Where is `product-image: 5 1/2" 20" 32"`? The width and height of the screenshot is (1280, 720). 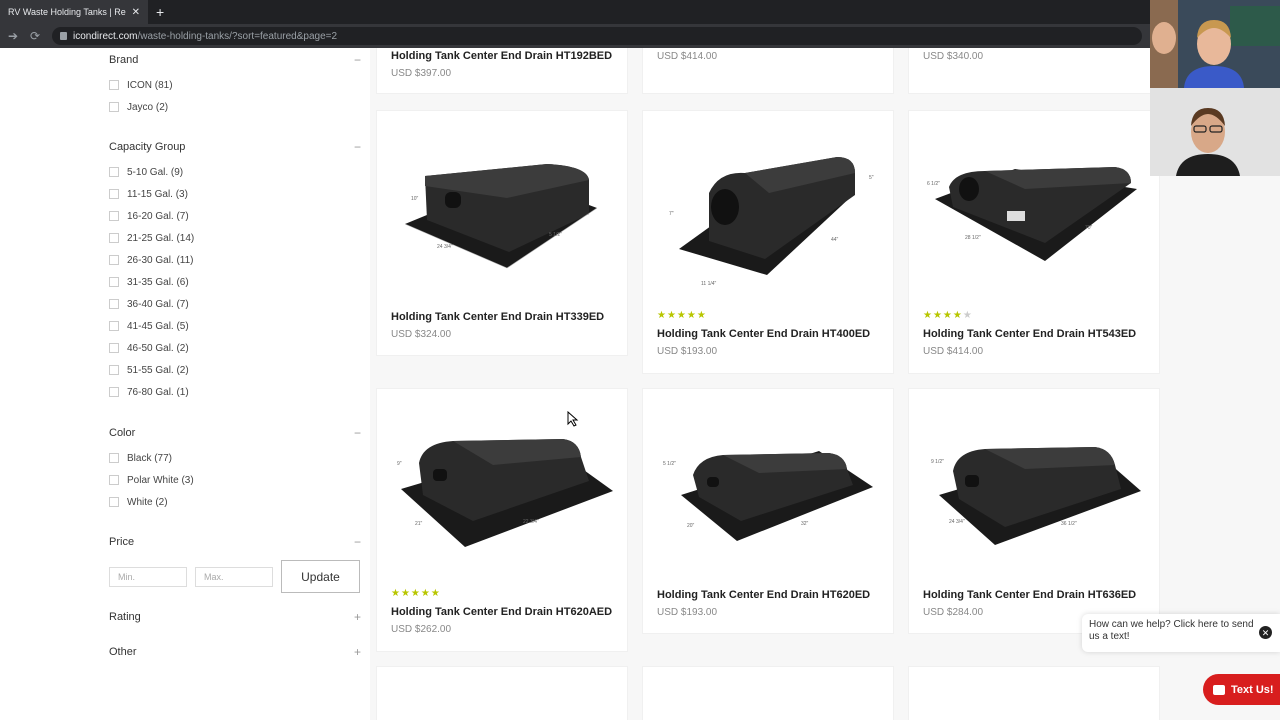
product-image: 5 1/2" 20" 32" is located at coordinates (771, 494).